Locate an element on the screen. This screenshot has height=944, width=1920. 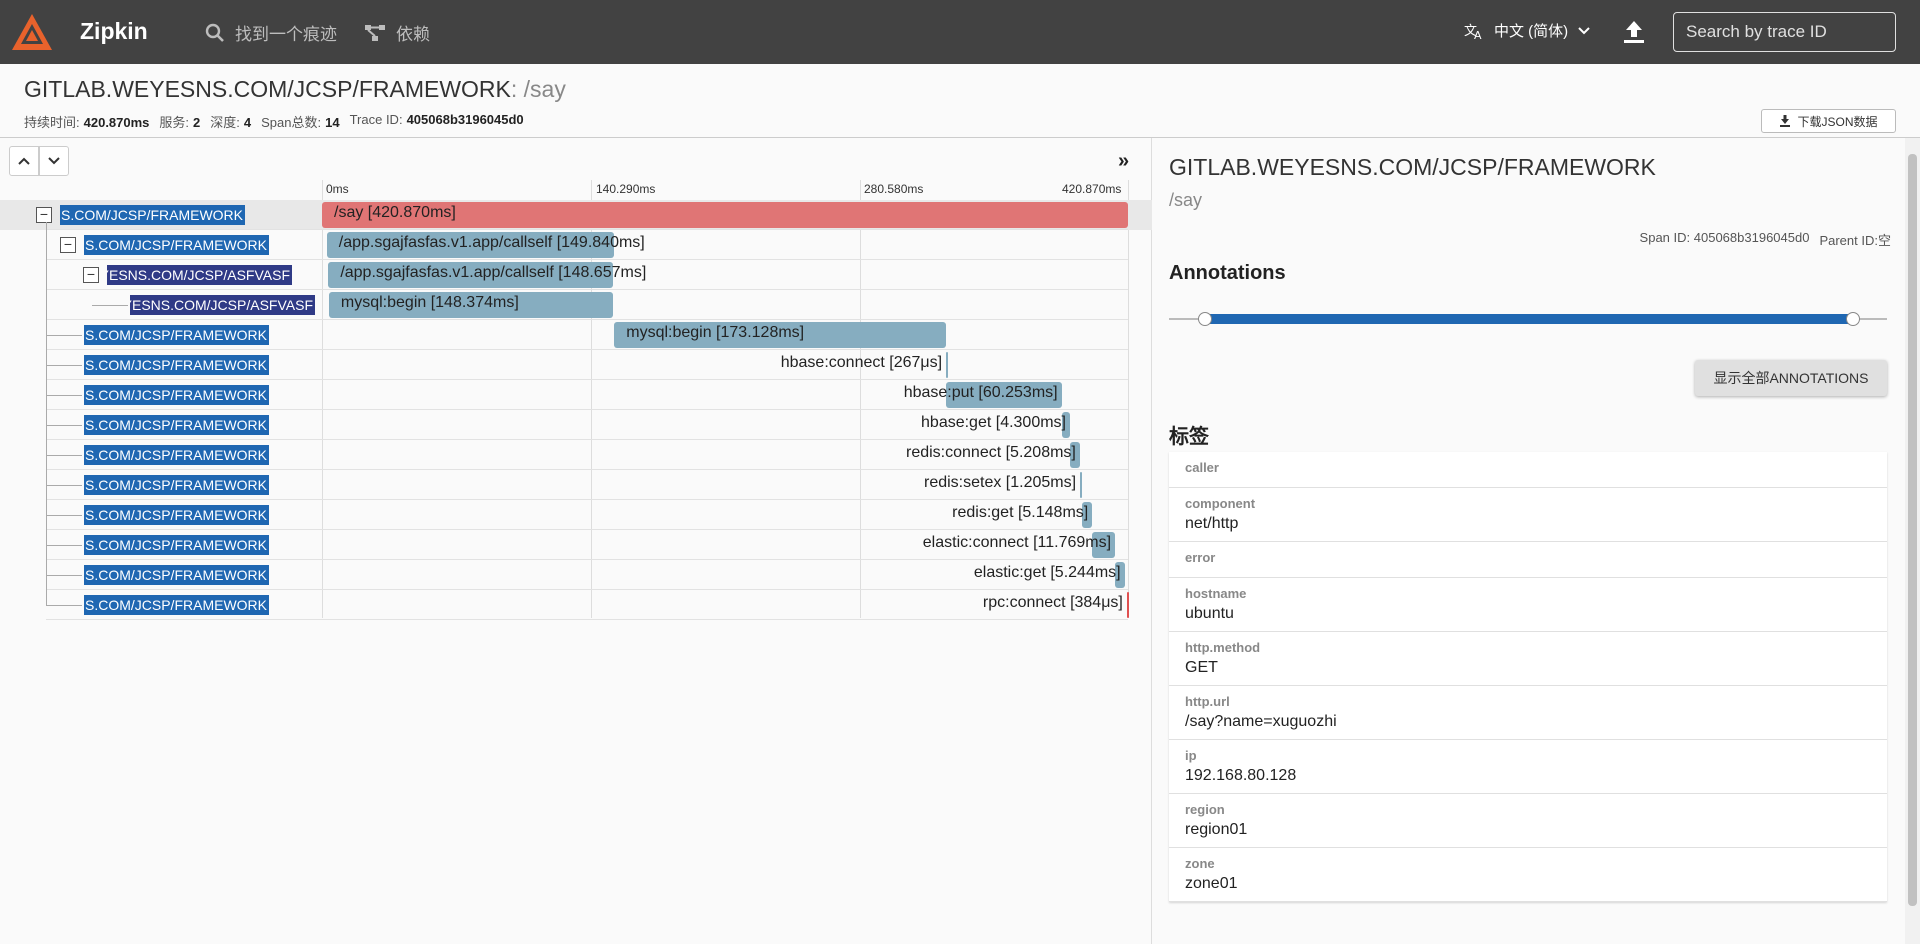
language-label: 中文 (简体) is located at coordinates (1531, 31).